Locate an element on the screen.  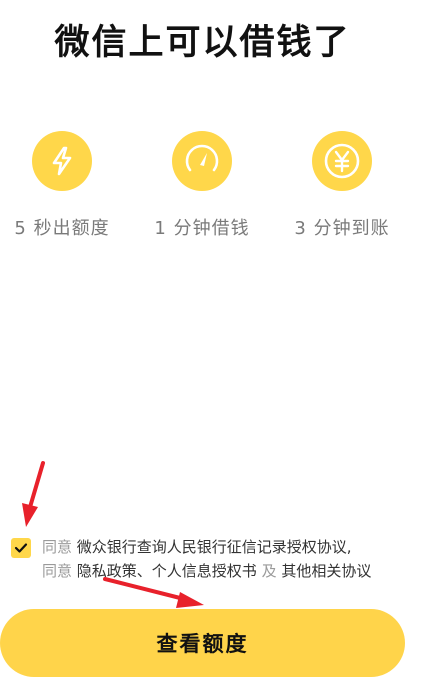
other-agreements-link: 其他相关协议 is located at coordinates (326, 571).